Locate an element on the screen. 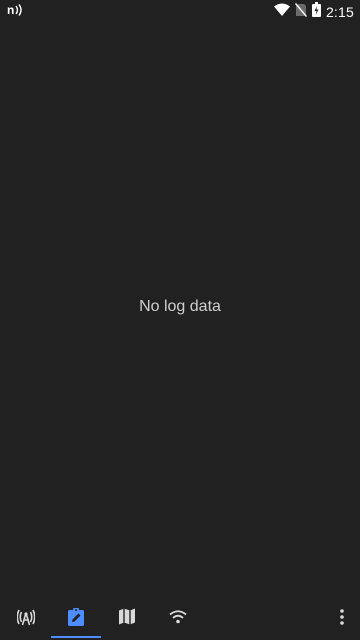 This screenshot has height=640, width=360. more-vert-icon is located at coordinates (342, 619).